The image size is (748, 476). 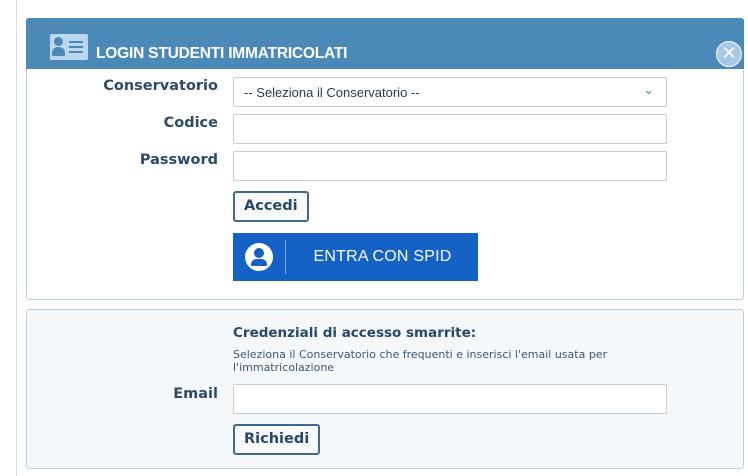 What do you see at coordinates (222, 53) in the screenshot?
I see `login-title: LOGIN STUDENTI IMMATRICOLATI` at bounding box center [222, 53].